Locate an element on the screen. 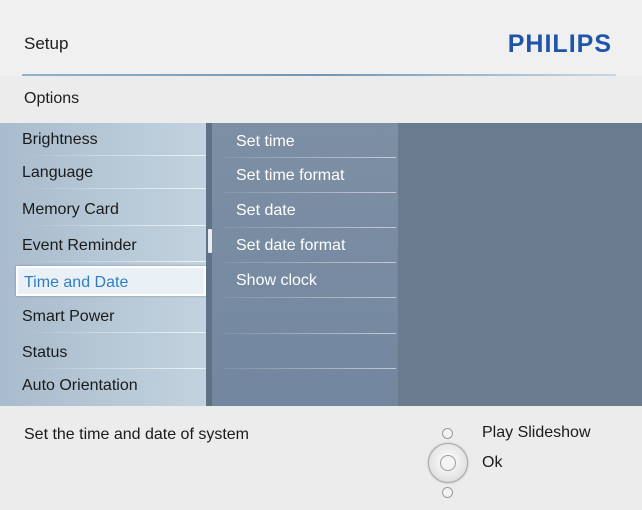 This screenshot has width=642, height=510. submenu-item-set-time-format: Set time format is located at coordinates (305, 175).